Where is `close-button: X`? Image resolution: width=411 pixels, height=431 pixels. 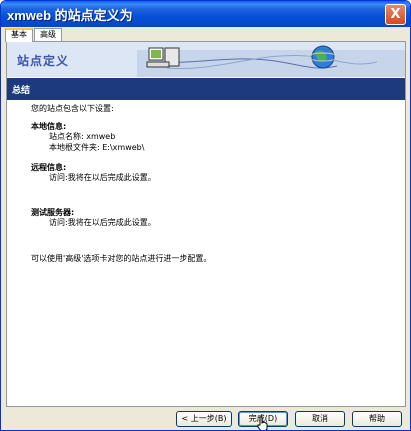 close-button: X is located at coordinates (395, 14).